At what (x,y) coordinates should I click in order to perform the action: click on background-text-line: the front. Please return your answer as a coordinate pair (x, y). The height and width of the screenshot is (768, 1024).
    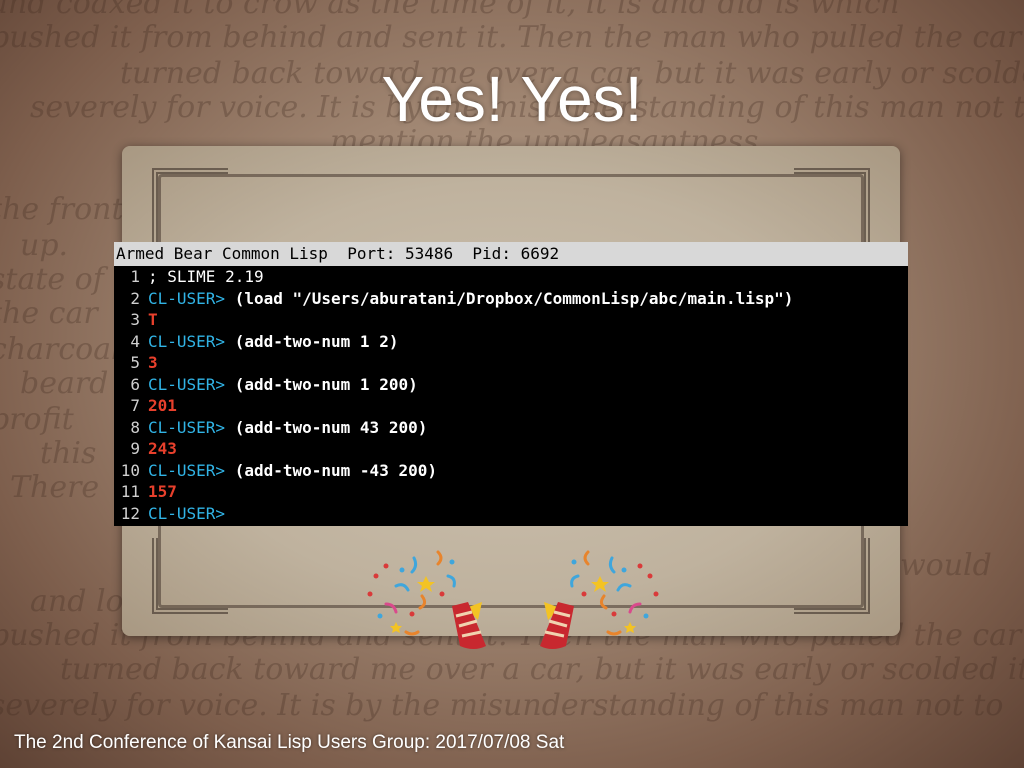
    Looking at the image, I should click on (62, 209).